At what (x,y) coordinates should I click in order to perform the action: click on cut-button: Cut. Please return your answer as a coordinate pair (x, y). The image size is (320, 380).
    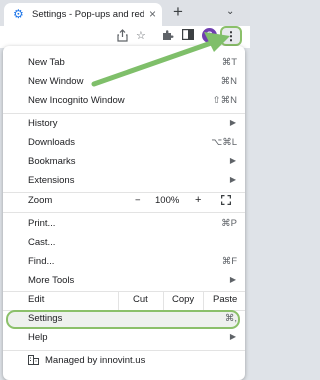
    Looking at the image, I should click on (140, 299).